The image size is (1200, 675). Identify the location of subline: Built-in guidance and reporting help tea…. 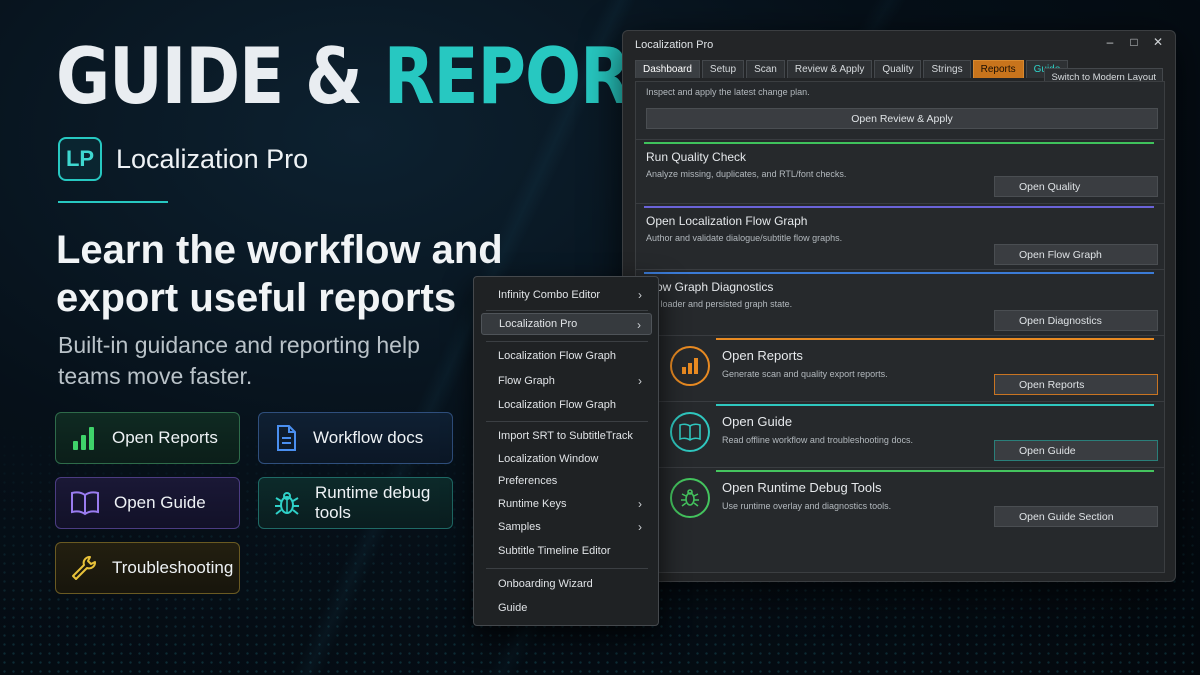
(239, 360).